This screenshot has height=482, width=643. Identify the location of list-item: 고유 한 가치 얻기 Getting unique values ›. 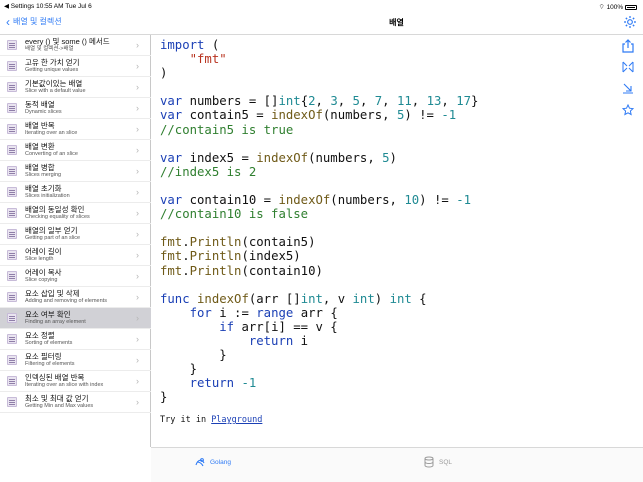
(75, 66).